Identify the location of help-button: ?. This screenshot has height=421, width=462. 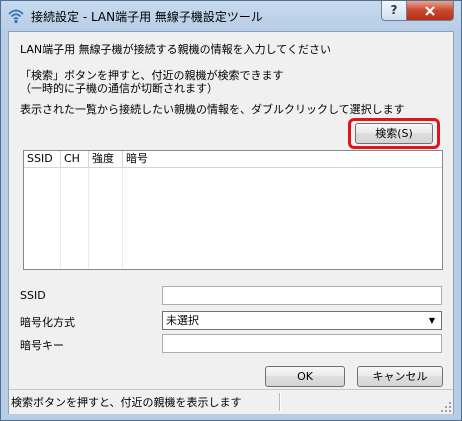
(394, 11).